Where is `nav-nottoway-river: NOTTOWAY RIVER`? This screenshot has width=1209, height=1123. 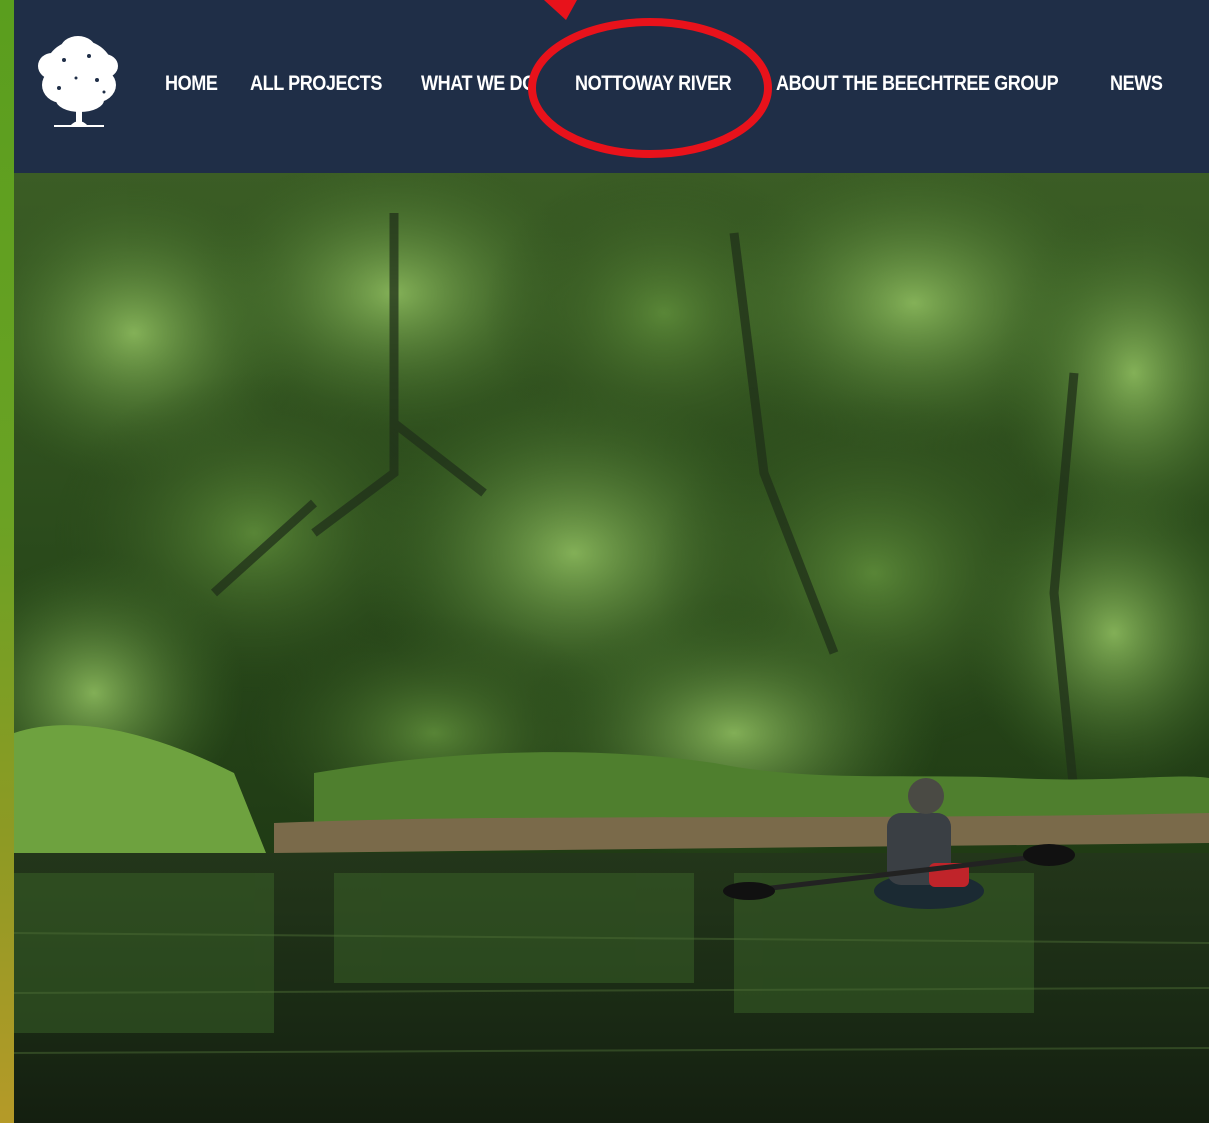 nav-nottoway-river: NOTTOWAY RIVER is located at coordinates (653, 84).